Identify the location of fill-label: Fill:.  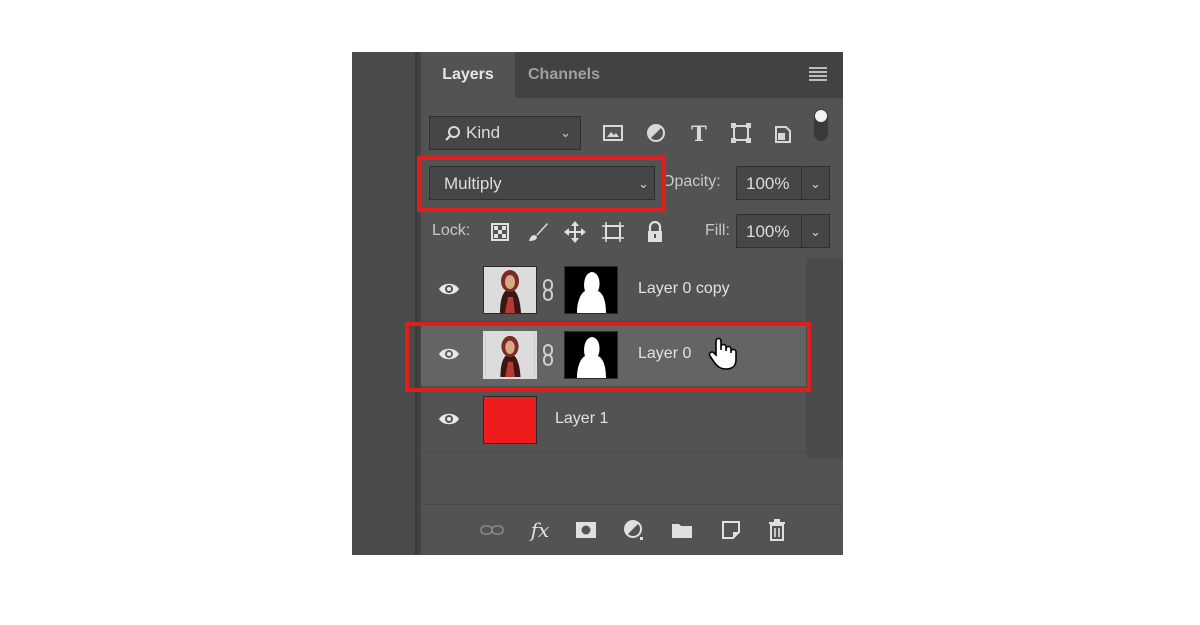
(717, 230).